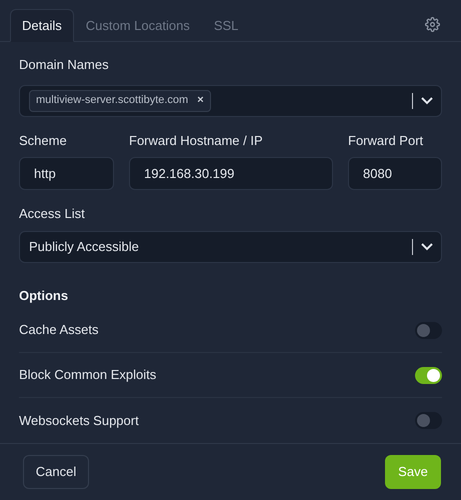 Image resolution: width=461 pixels, height=500 pixels. Describe the element at coordinates (56, 471) in the screenshot. I see `cancel-button: Cancel` at that location.